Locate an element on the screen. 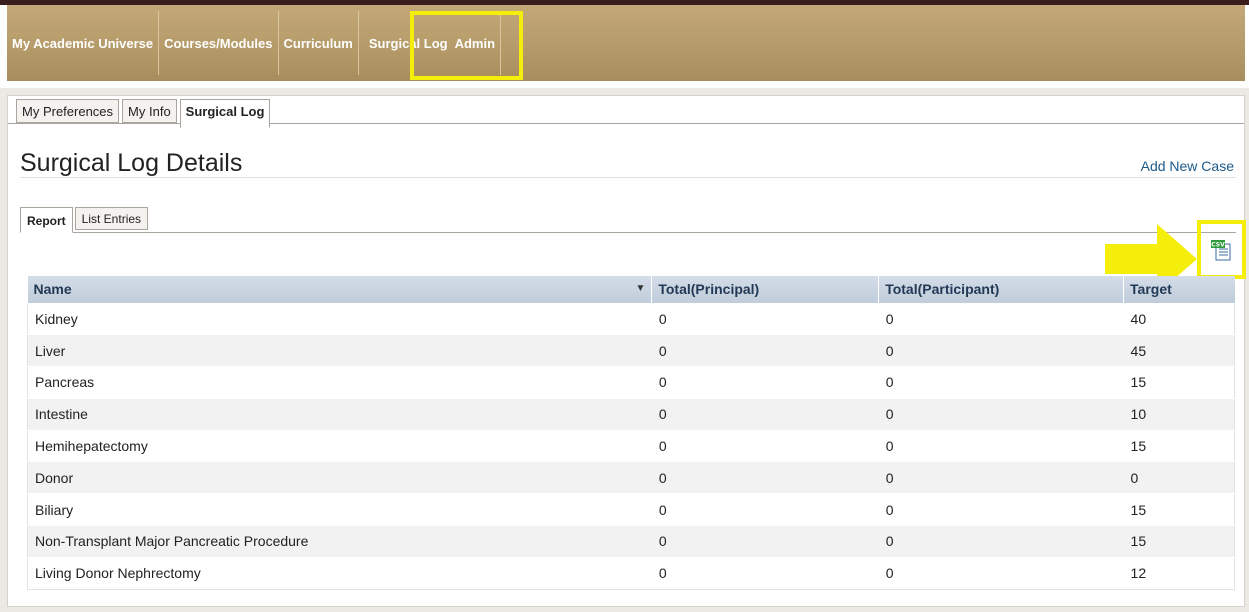 This screenshot has width=1249, height=612. cell-target: 0 is located at coordinates (1179, 477).